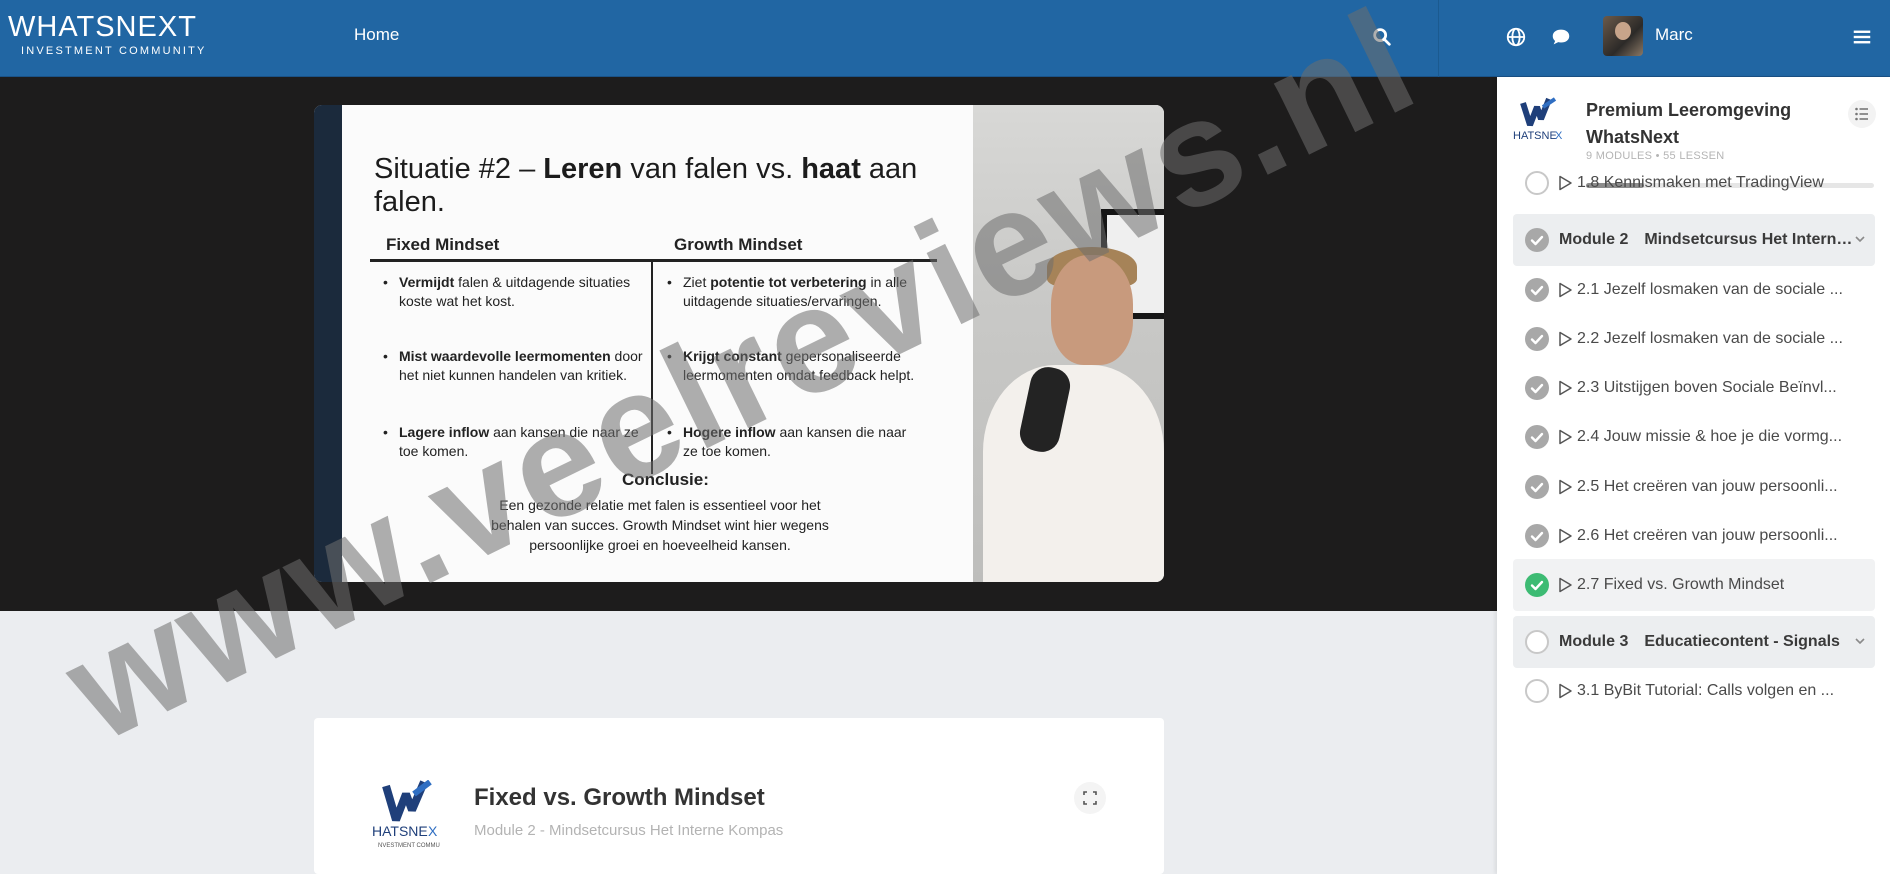 The image size is (1890, 874). Describe the element at coordinates (1674, 35) in the screenshot. I see `user-name: Marc` at that location.